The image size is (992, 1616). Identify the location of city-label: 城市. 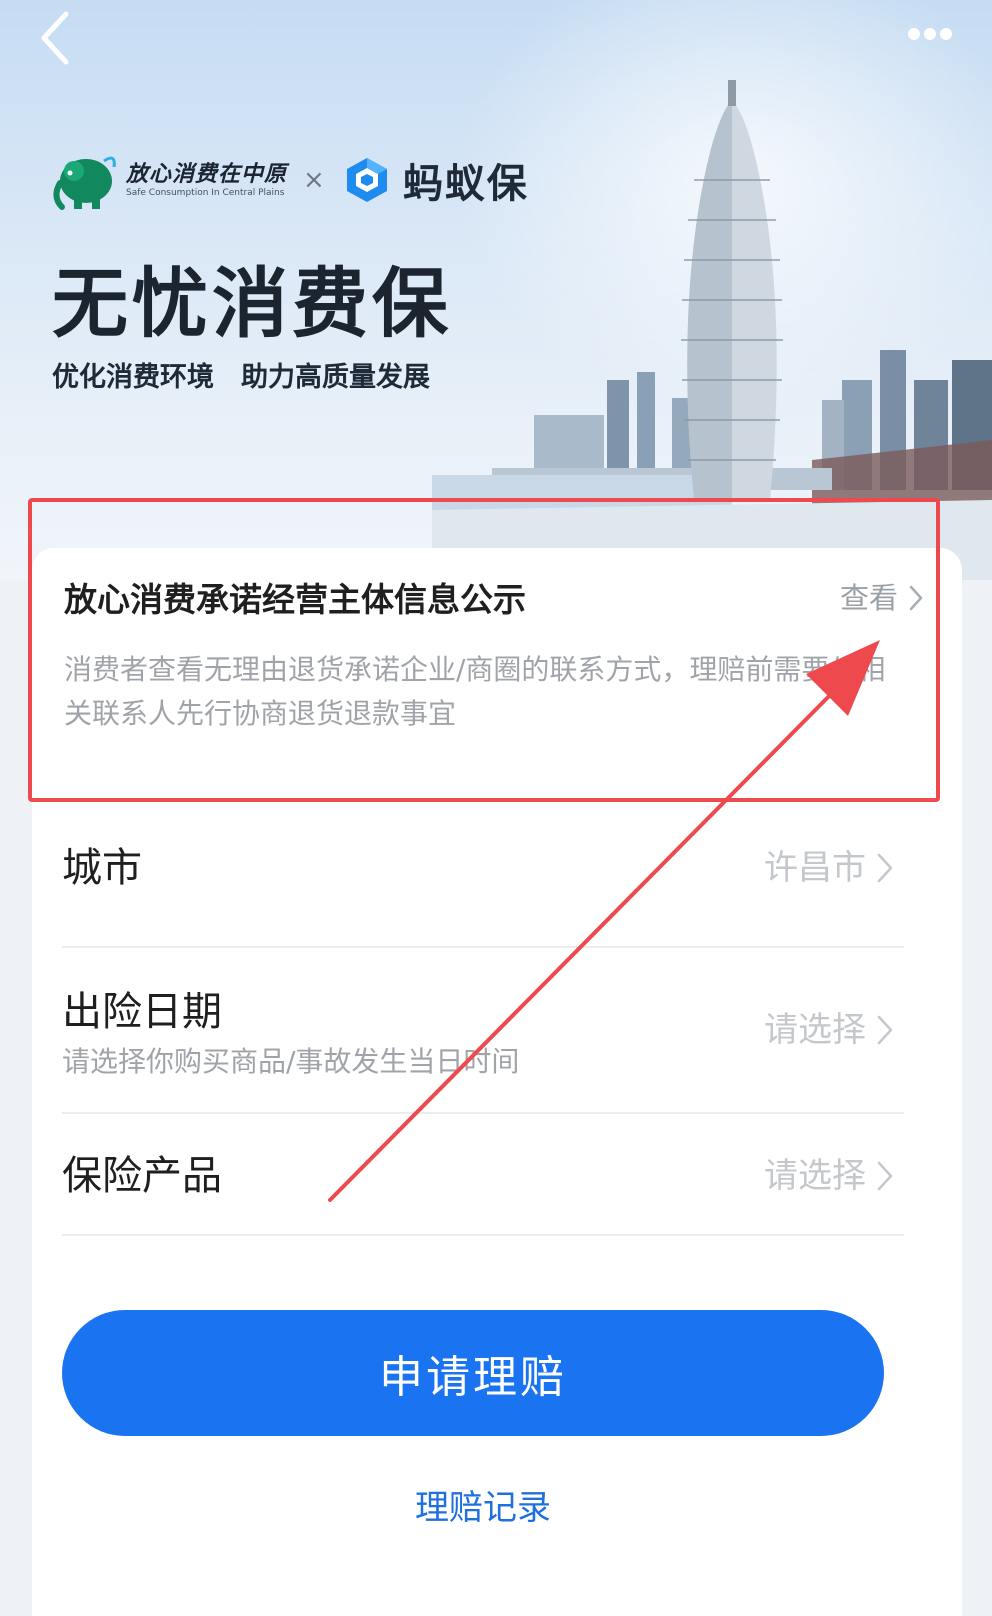
(102, 868).